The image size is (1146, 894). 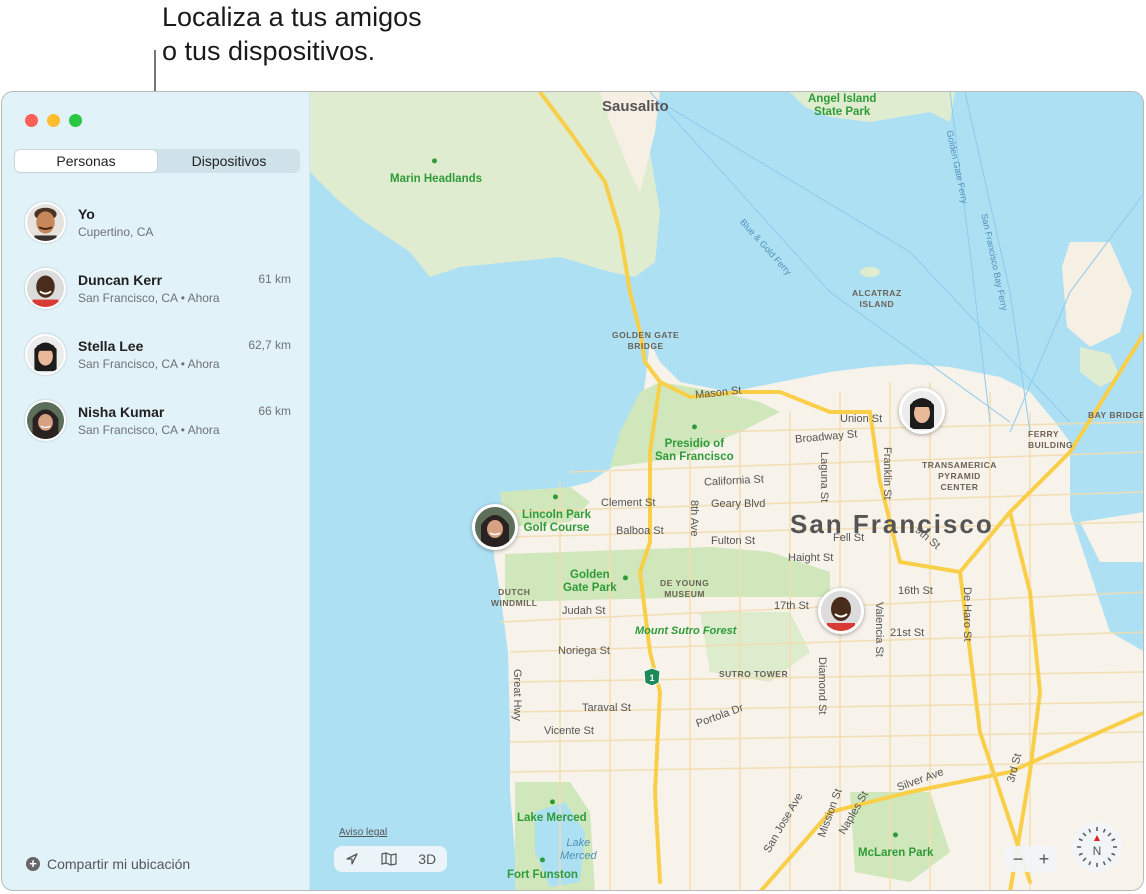 I want to click on street-16th: 16th St, so click(x=915, y=591).